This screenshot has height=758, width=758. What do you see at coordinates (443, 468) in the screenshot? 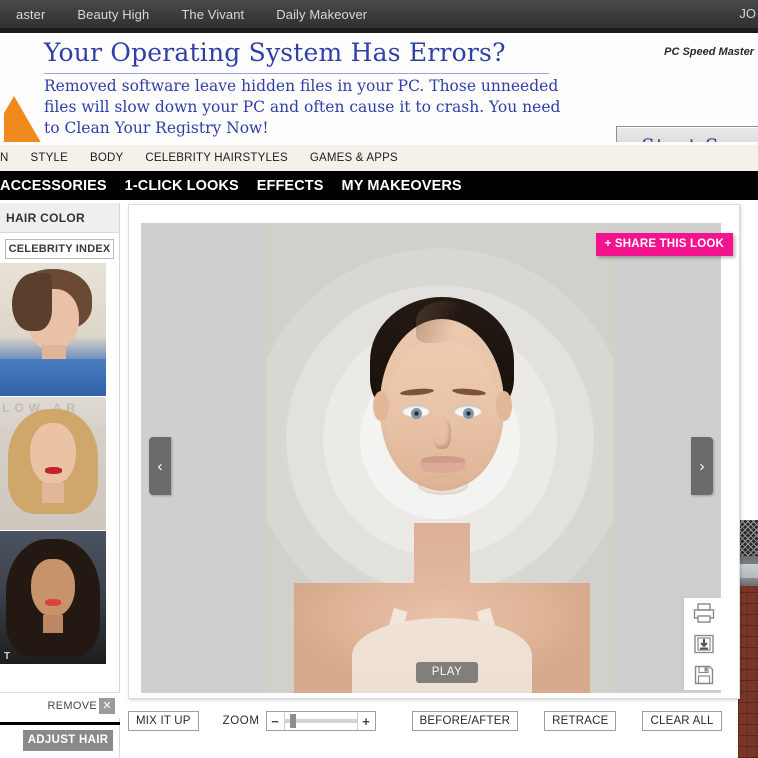
I see `model-lower-lip` at bounding box center [443, 468].